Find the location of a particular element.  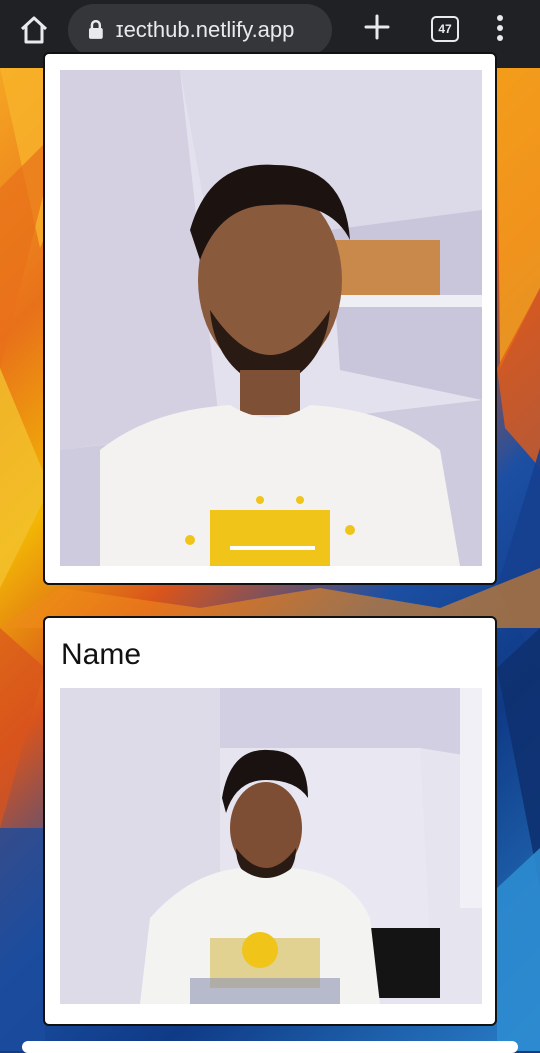

more-vert-icon is located at coordinates (500, 28).